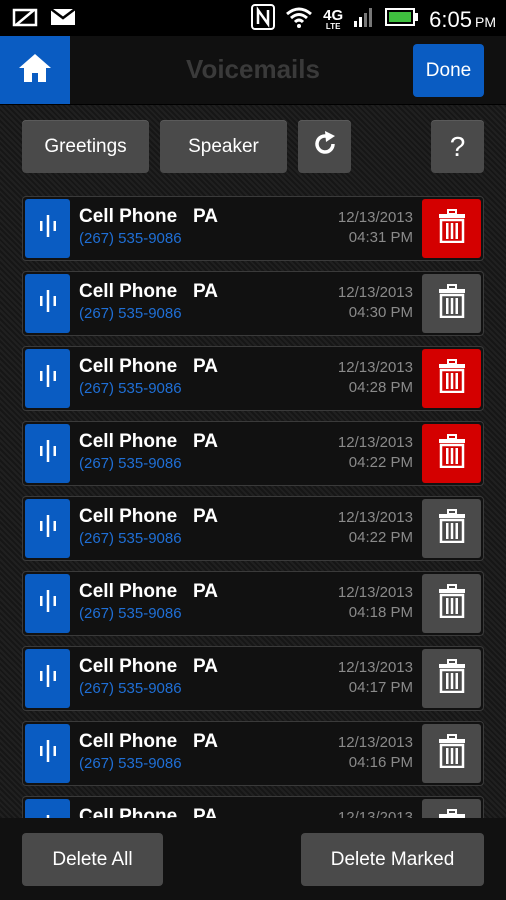  I want to click on voicemail-time: 04:30 PM, so click(380, 312).